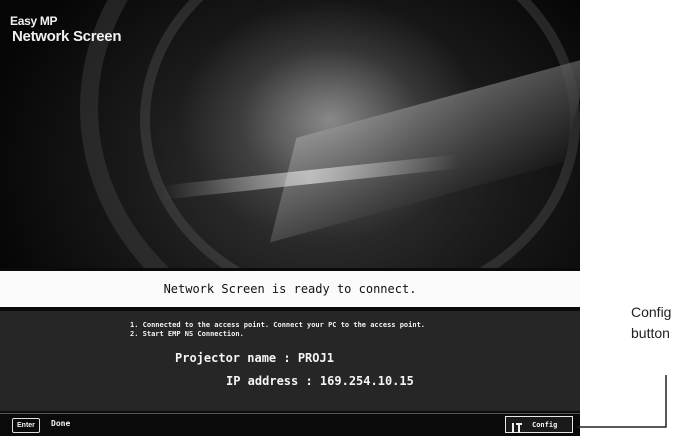  Describe the element at coordinates (651, 312) in the screenshot. I see `callout-line-1: Config` at that location.